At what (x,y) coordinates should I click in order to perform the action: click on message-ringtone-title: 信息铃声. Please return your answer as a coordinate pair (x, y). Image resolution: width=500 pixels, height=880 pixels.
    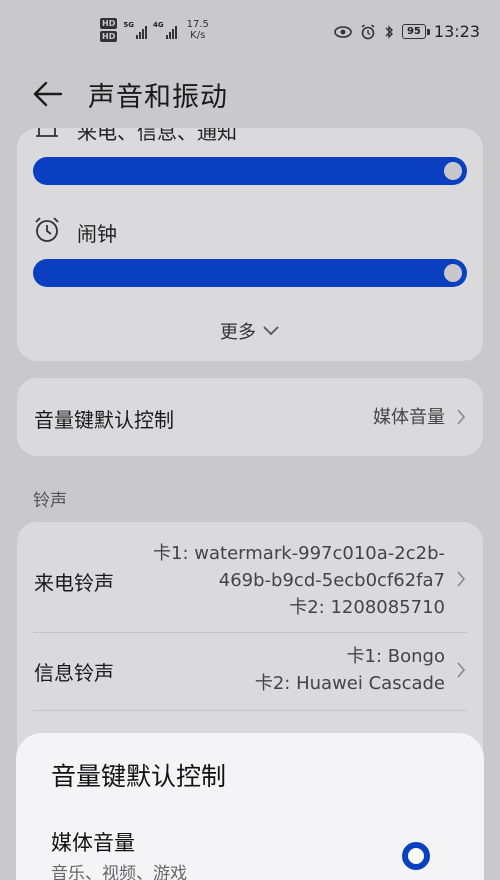
    Looking at the image, I should click on (74, 673).